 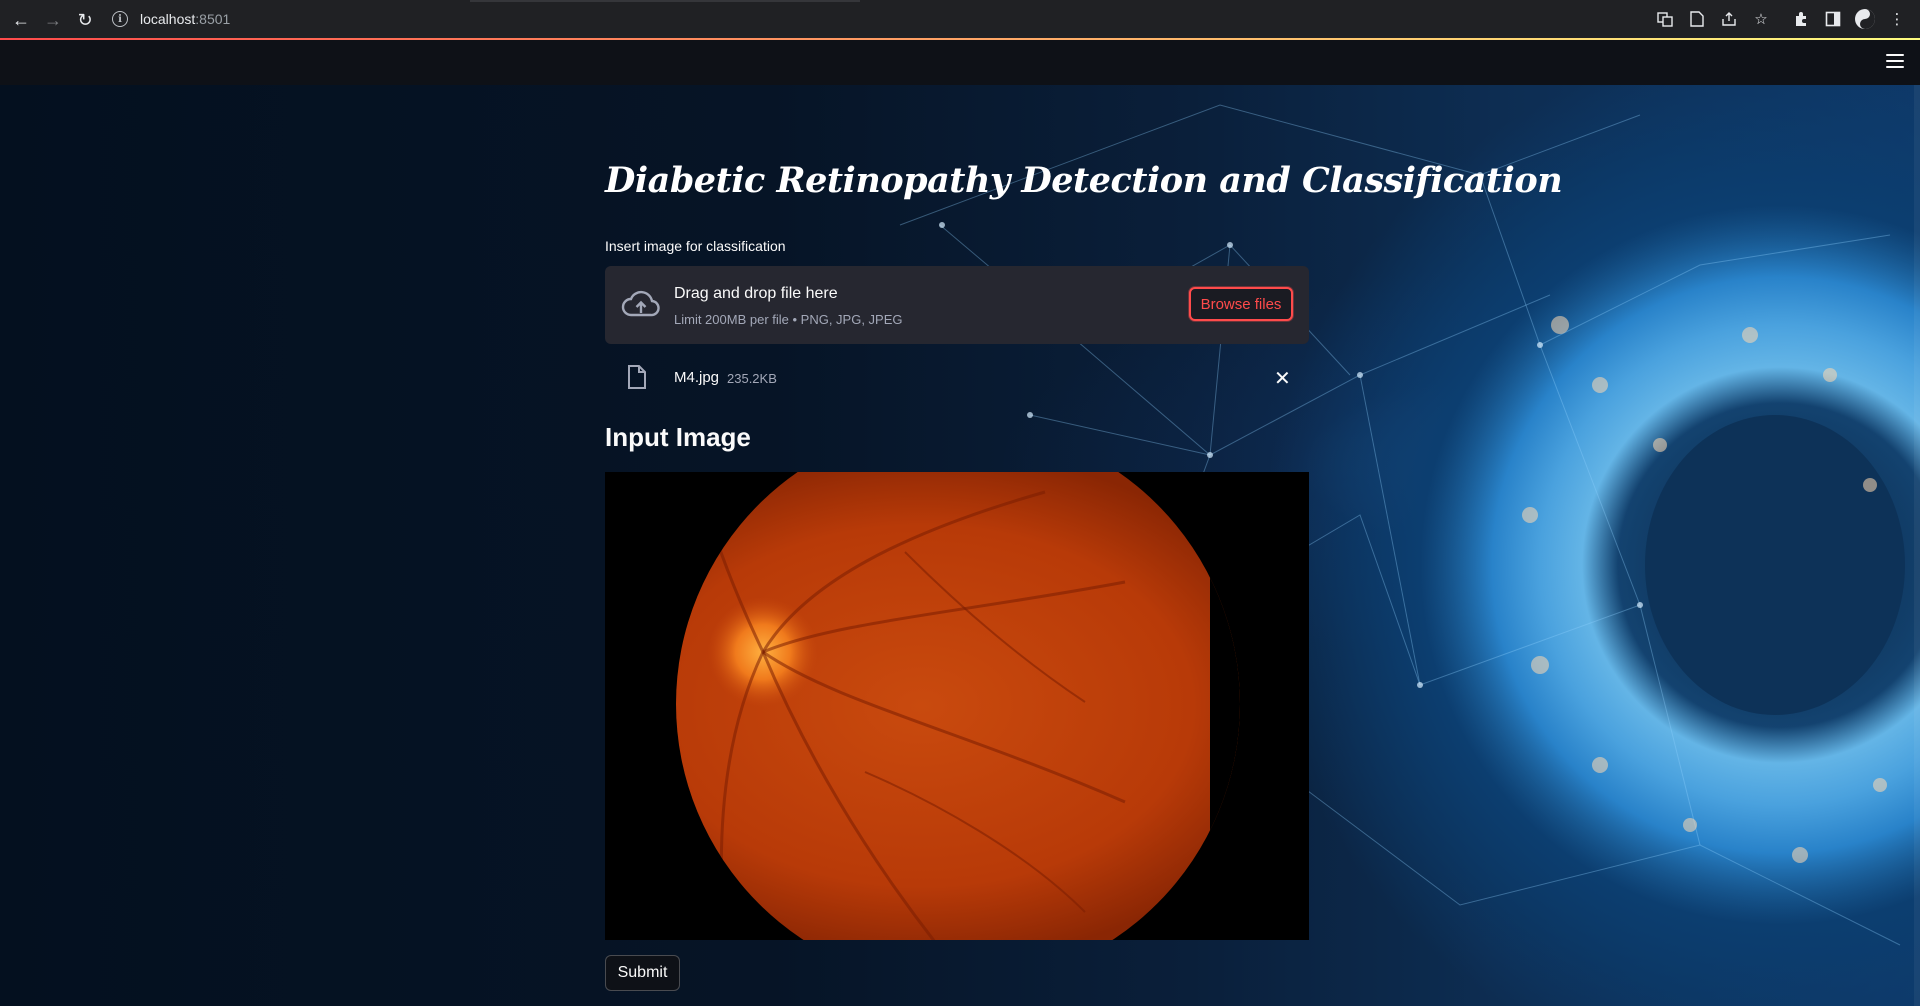 I want to click on address-bar: i localhost:8501, so click(x=882, y=19).